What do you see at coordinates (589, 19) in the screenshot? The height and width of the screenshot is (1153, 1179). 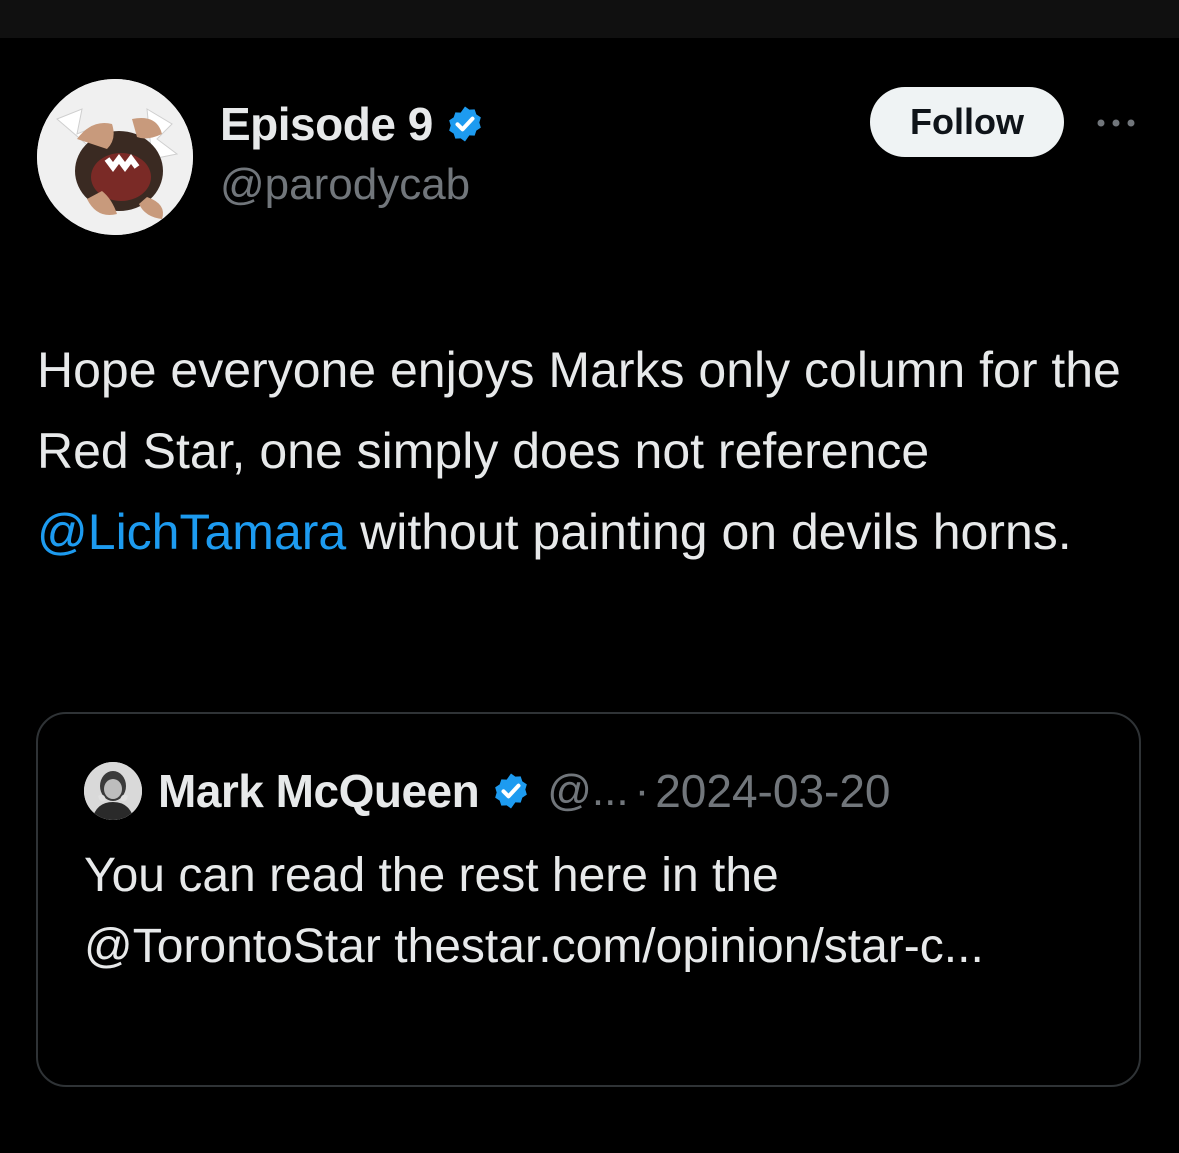 I see `status-bar-strip` at bounding box center [589, 19].